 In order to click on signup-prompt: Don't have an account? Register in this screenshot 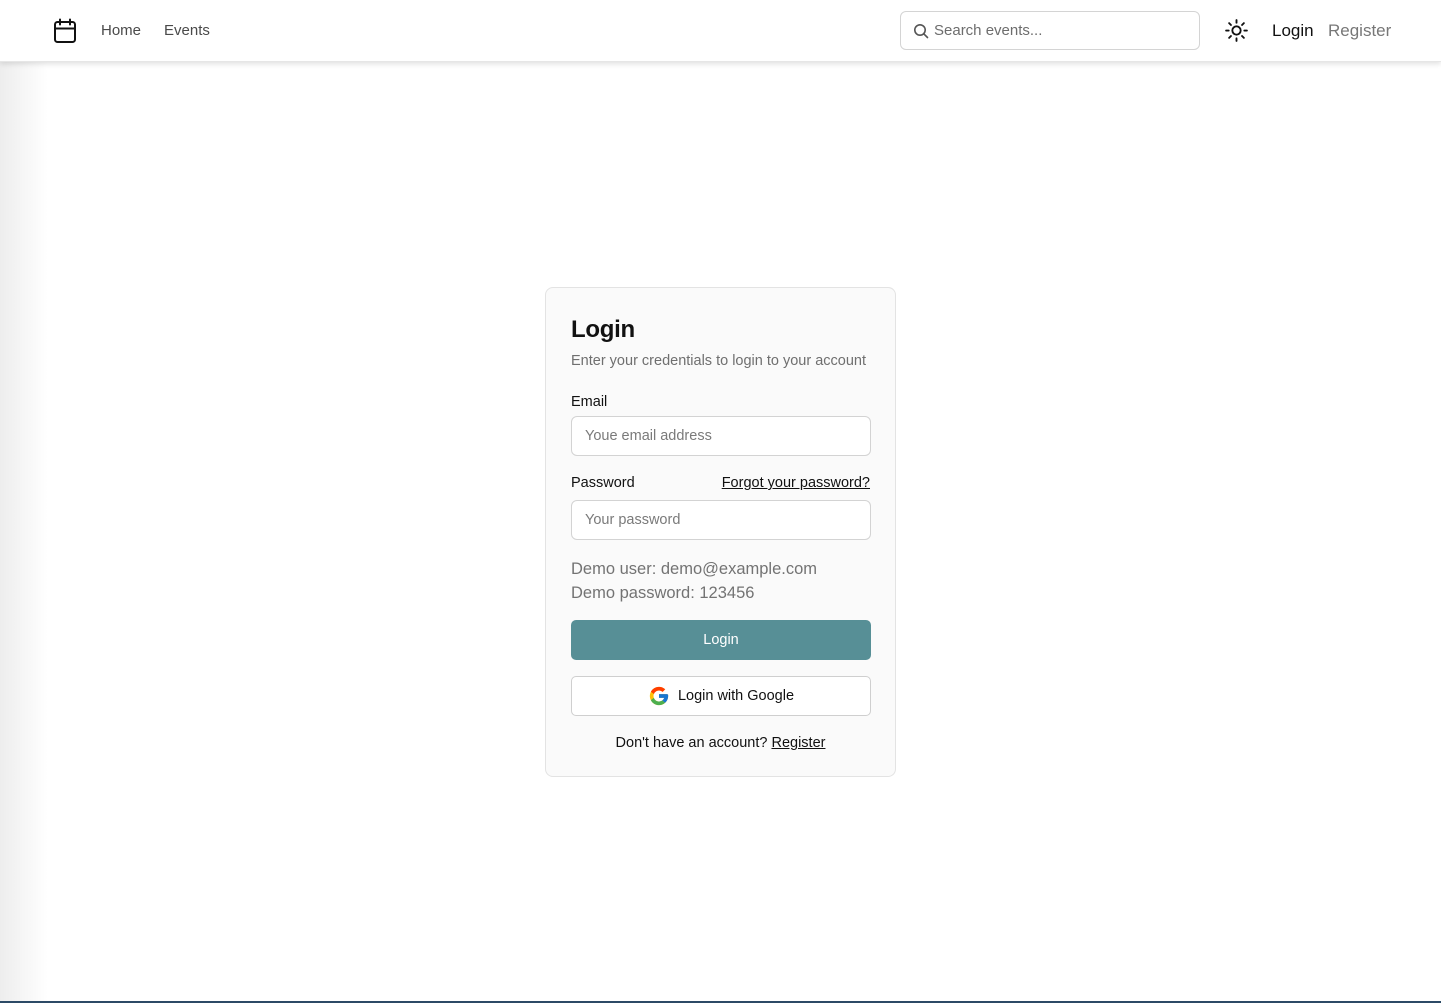, I will do `click(720, 743)`.